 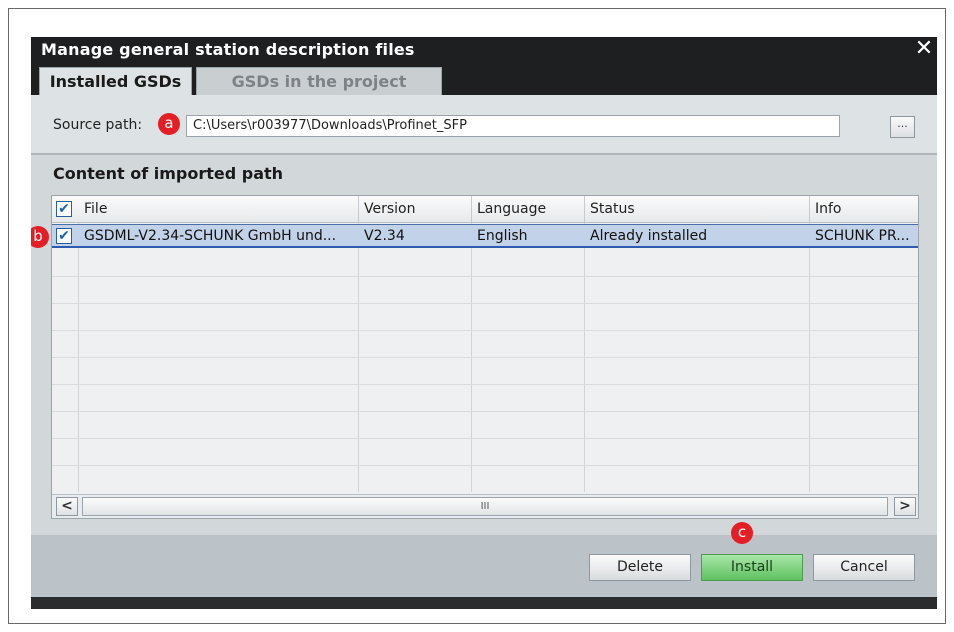 What do you see at coordinates (513, 126) in the screenshot?
I see `source-path-input: C:\Users\r003977\Downloads\Profinet_SFP` at bounding box center [513, 126].